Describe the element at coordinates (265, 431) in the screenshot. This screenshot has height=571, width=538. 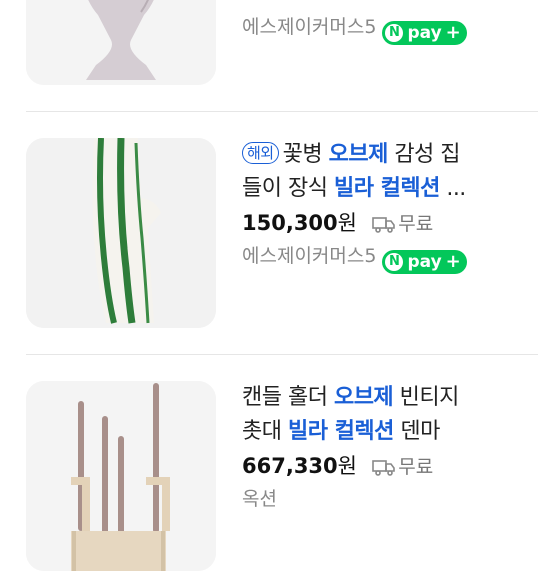
I see `title-part: 촛대` at that location.